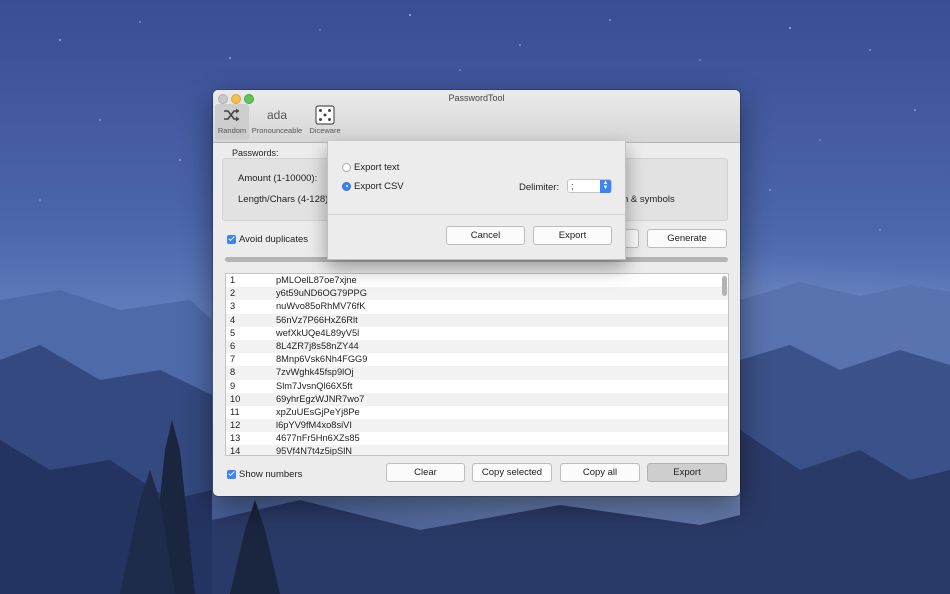 The image size is (950, 594). What do you see at coordinates (314, 451) in the screenshot?
I see `row-password: 95Vf4N7t4z5ipSlN` at bounding box center [314, 451].